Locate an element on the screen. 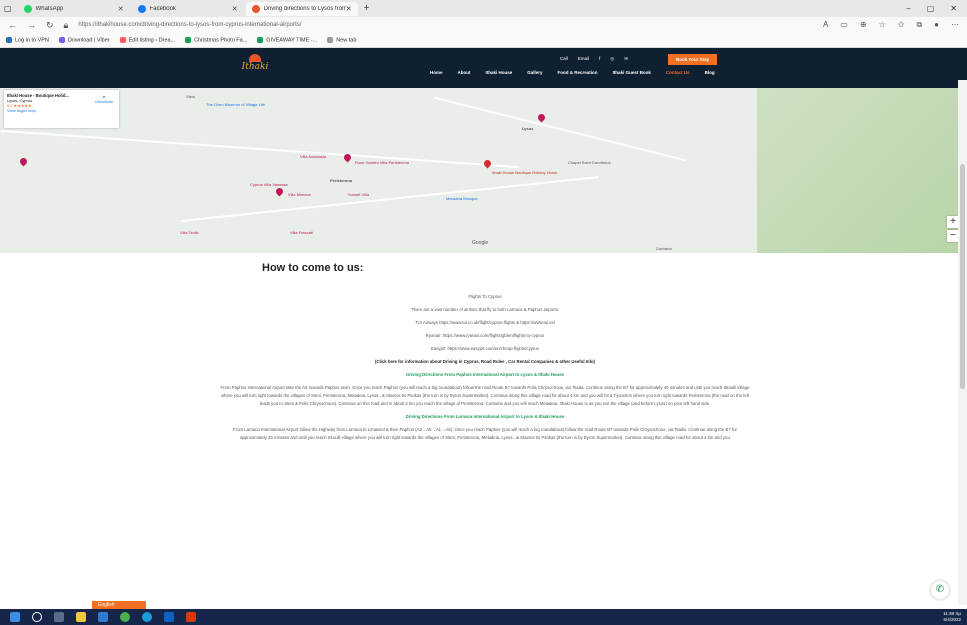 This screenshot has height=625, width=967. viber-icon is located at coordinates (61, 39).